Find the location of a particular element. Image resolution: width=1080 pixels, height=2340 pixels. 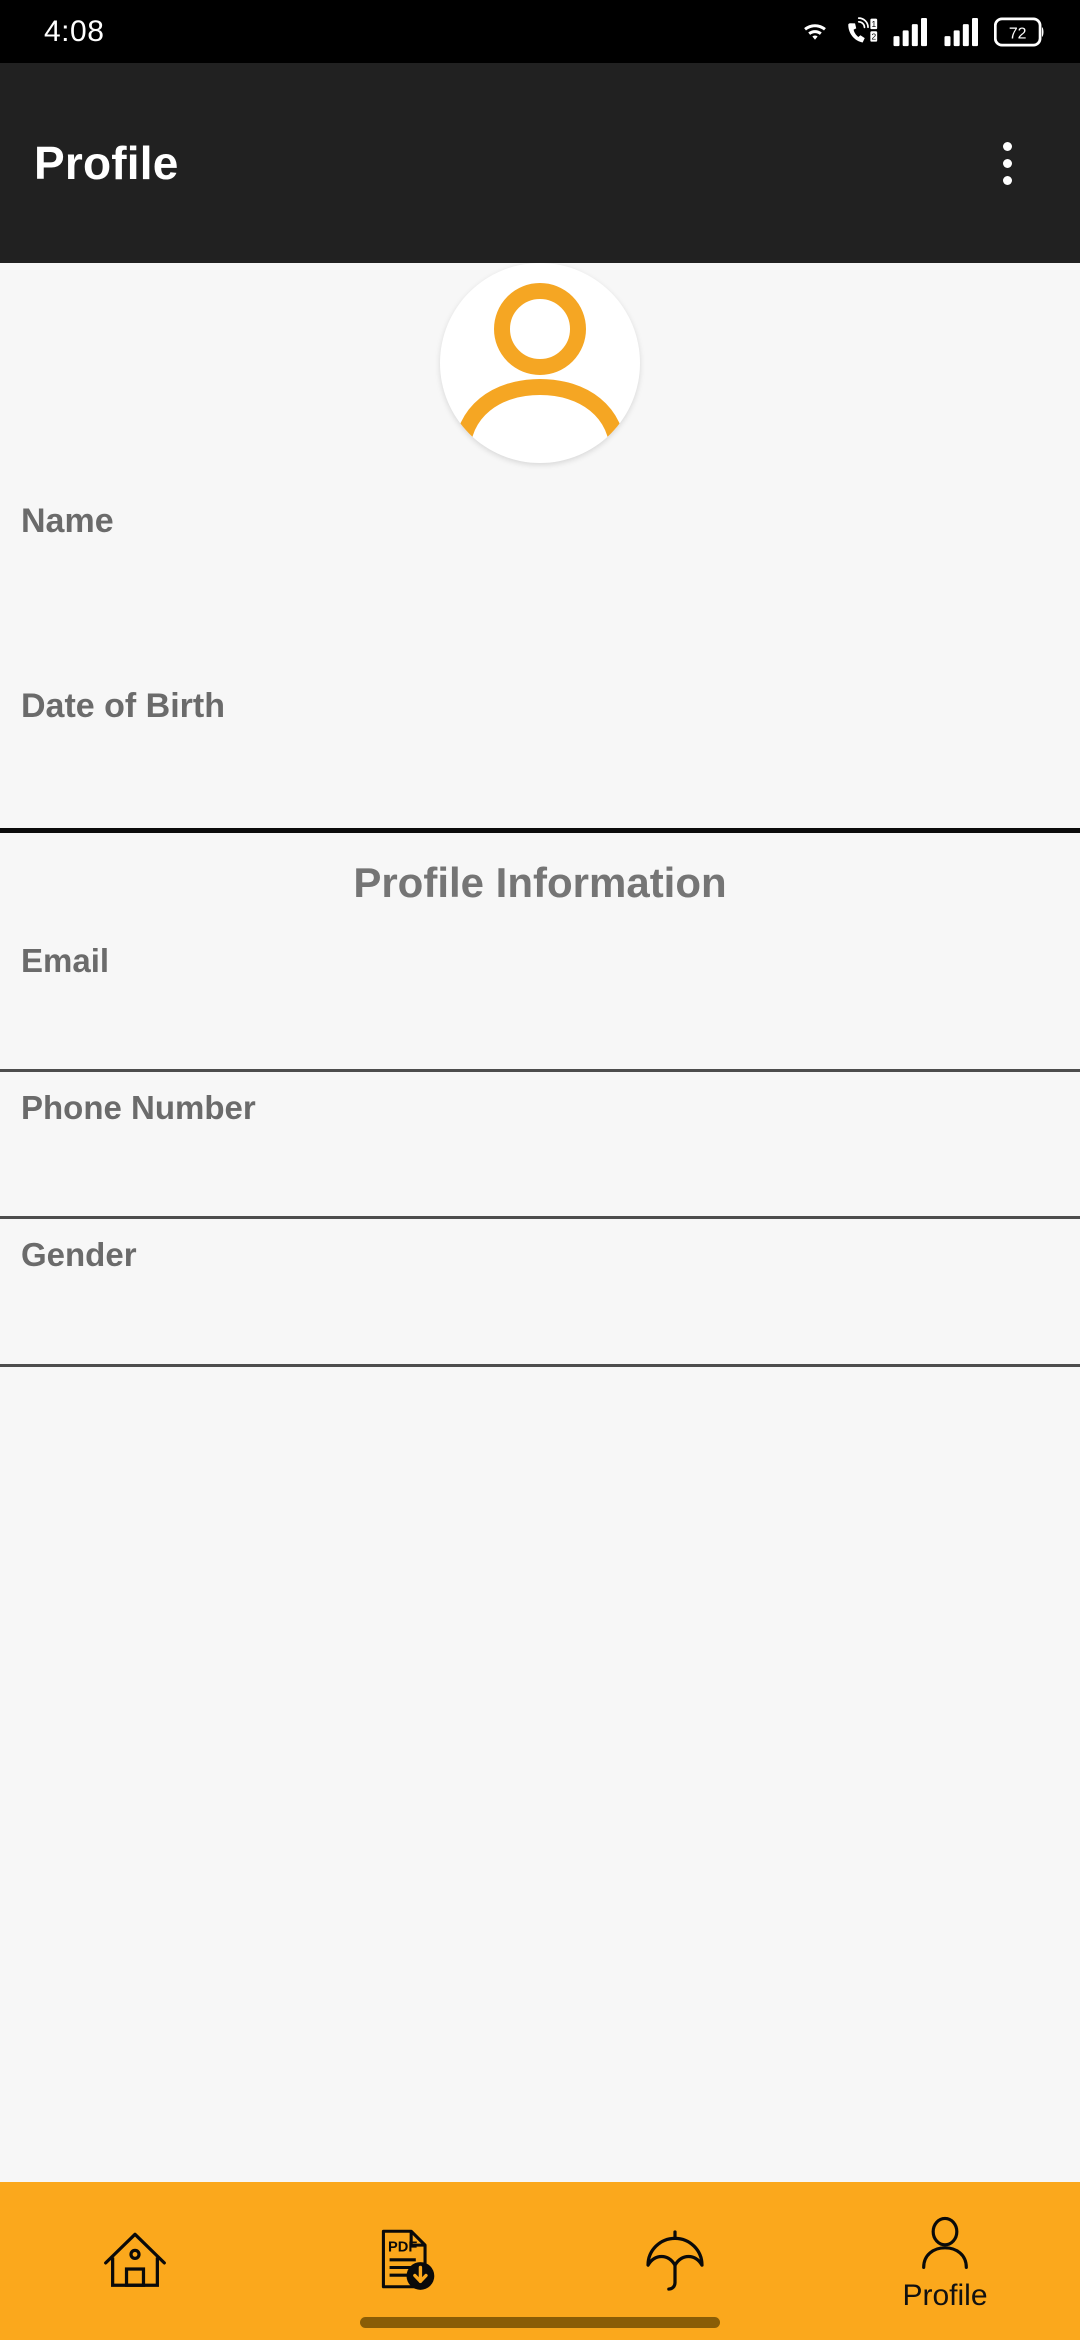

avatar is located at coordinates (540, 363).